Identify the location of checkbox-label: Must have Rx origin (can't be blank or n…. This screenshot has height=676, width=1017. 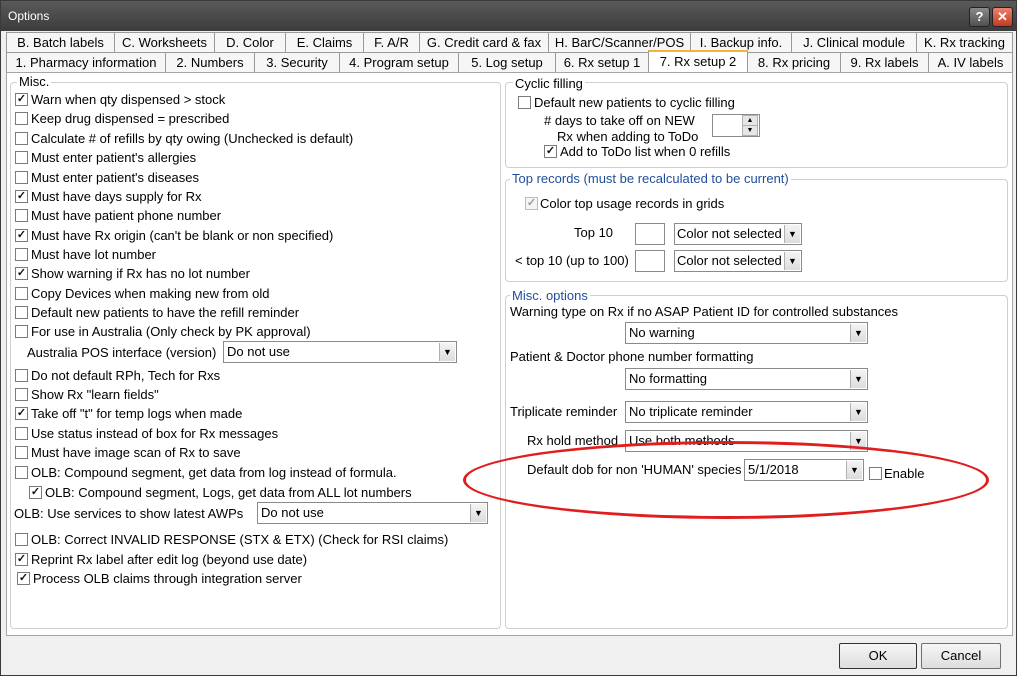
(182, 235).